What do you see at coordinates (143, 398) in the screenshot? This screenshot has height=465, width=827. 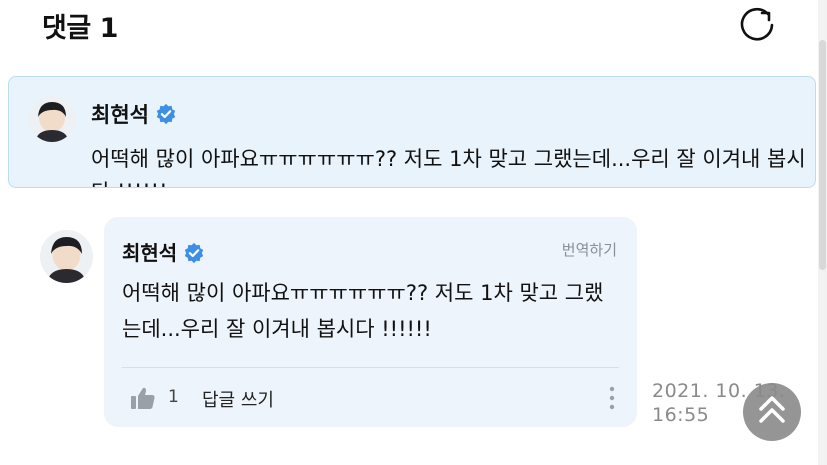 I see `thumbs-up-icon` at bounding box center [143, 398].